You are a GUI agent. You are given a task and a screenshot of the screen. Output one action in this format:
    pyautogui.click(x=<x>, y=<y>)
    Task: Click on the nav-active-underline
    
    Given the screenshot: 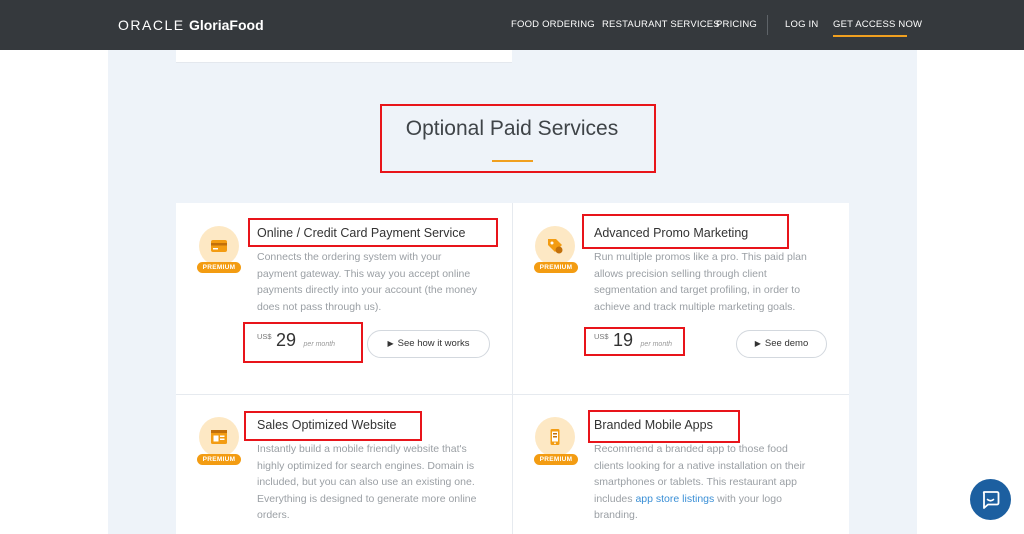 What is the action you would take?
    pyautogui.click(x=870, y=36)
    